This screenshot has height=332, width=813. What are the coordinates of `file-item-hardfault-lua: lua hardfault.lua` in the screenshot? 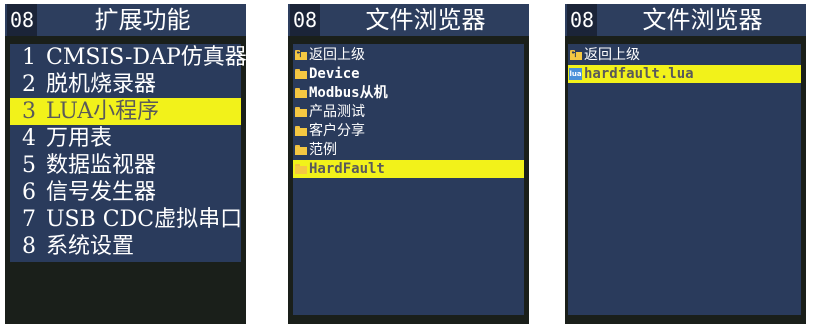 It's located at (684, 74).